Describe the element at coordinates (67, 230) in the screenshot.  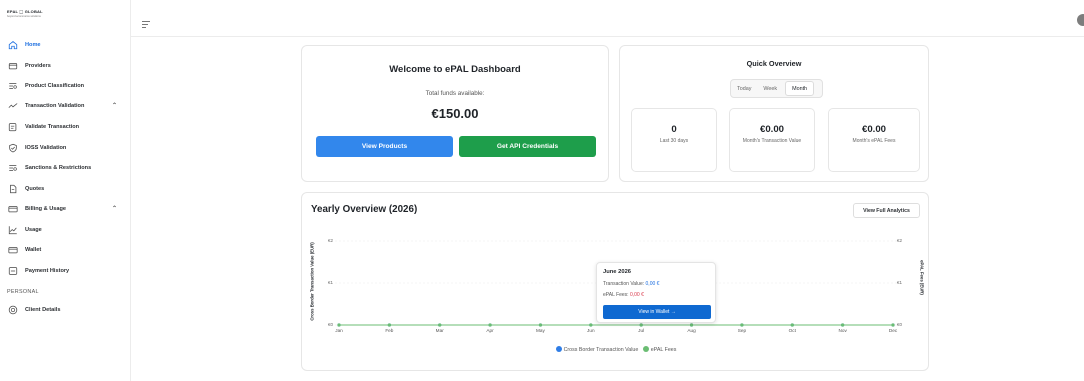
I see `sidebar-item-usage: Usage` at that location.